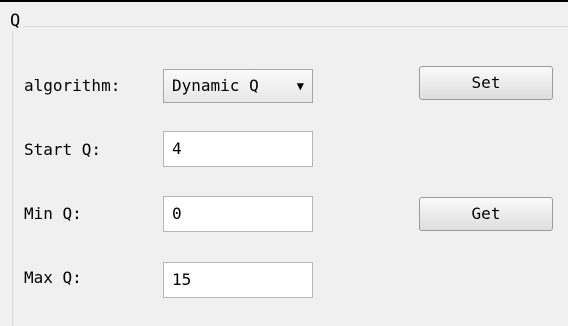 The image size is (568, 326). What do you see at coordinates (15, 21) in the screenshot?
I see `groupbox-title: Q` at bounding box center [15, 21].